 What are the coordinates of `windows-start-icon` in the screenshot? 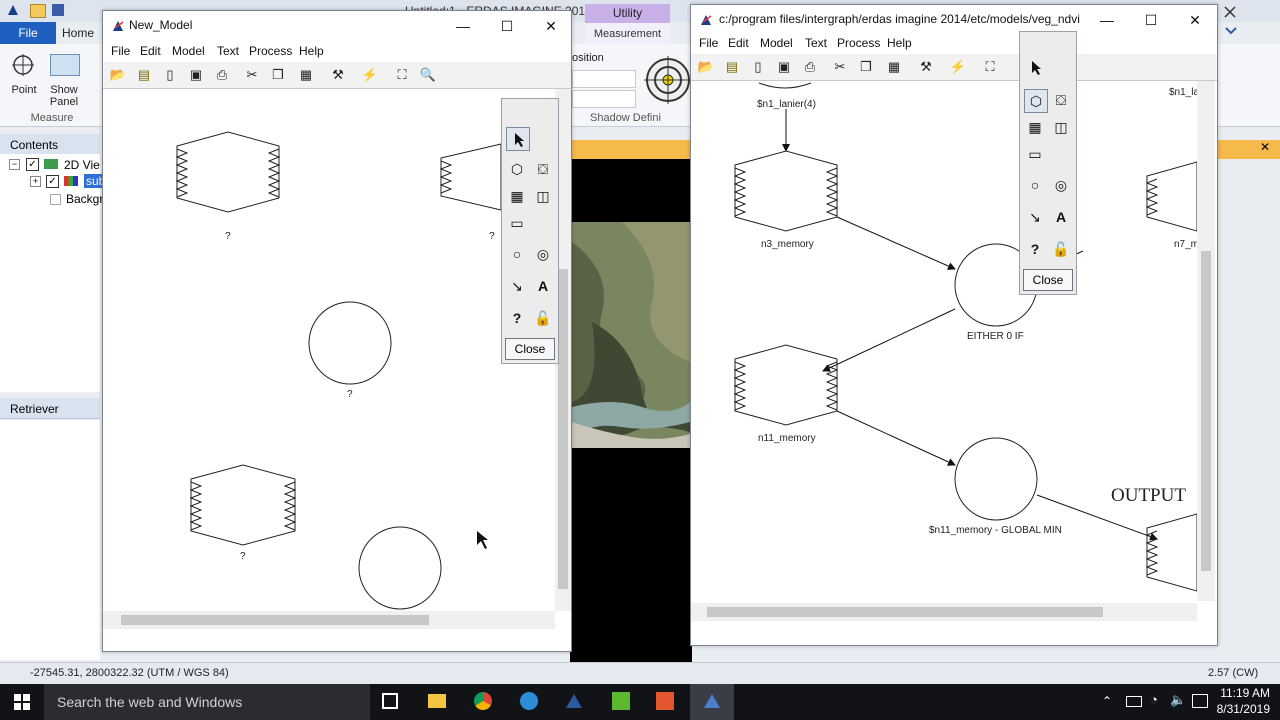 It's located at (22, 702).